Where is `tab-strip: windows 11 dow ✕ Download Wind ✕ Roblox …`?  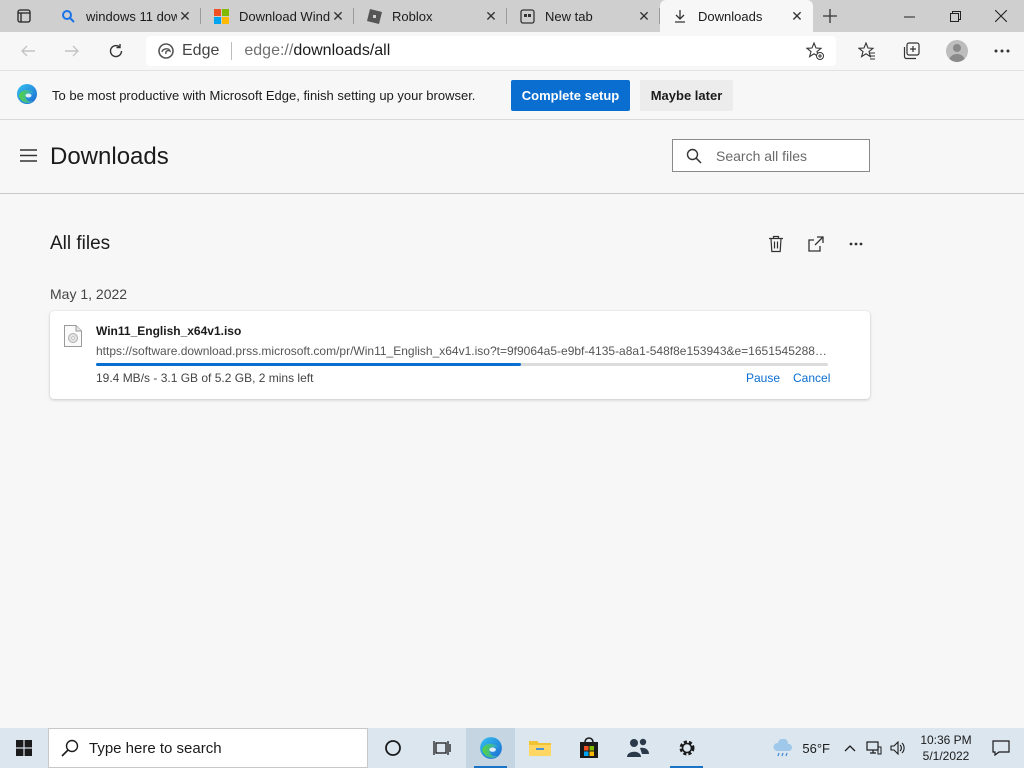
tab-strip: windows 11 dow ✕ Download Wind ✕ Roblox … is located at coordinates (512, 16).